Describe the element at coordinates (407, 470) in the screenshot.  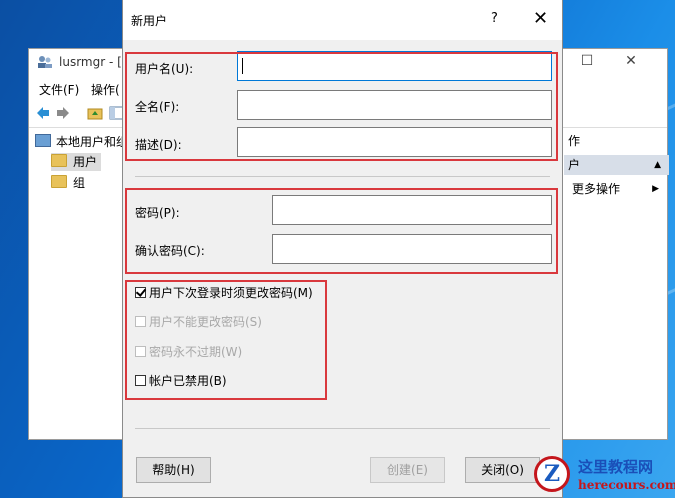
I see `create-button: 创建(E)` at that location.